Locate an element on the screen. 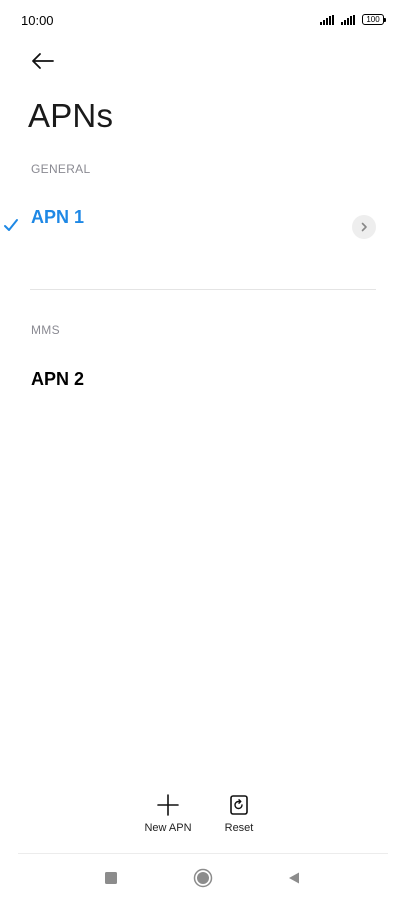 The height and width of the screenshot is (902, 406). arrow-left-icon is located at coordinates (43, 61).